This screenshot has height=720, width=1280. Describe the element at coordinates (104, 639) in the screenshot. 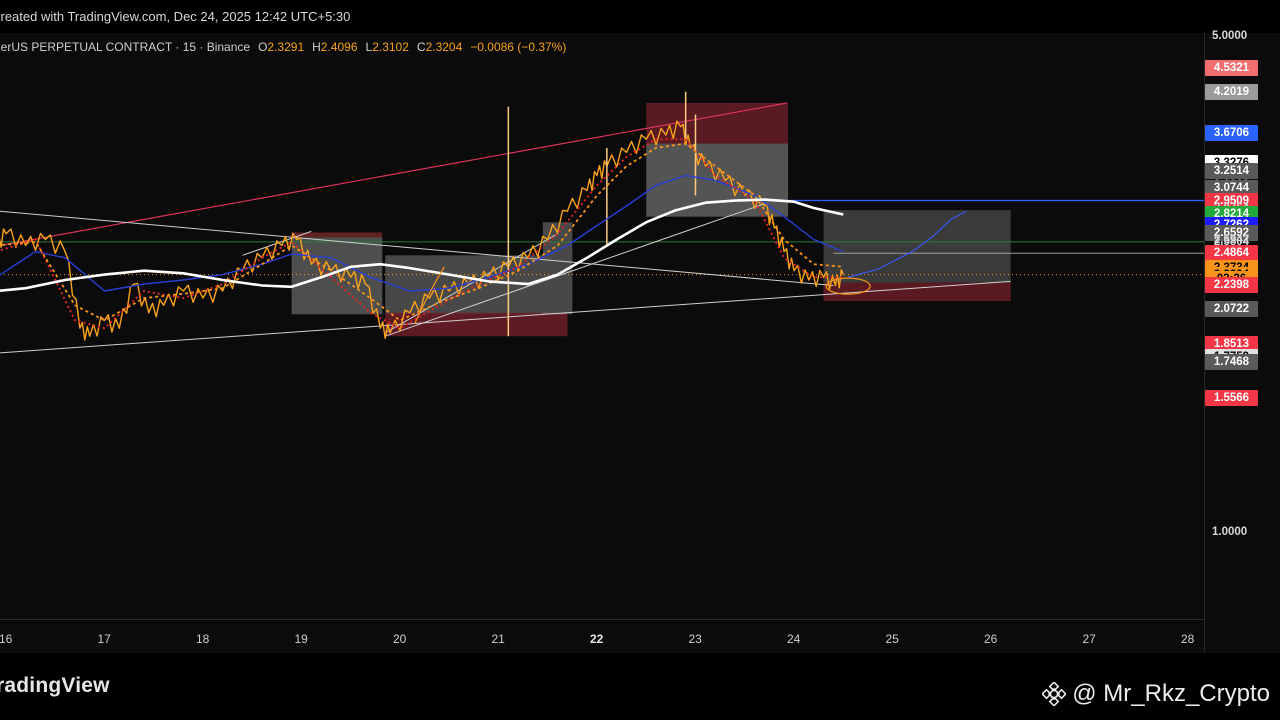

I see `time-tick-label: 17` at that location.